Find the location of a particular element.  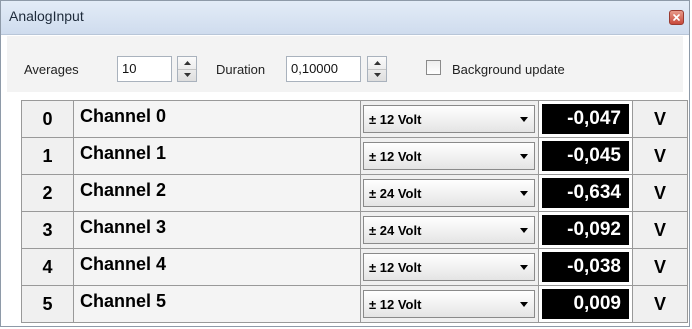

channel-name: Channel 5 is located at coordinates (217, 304).